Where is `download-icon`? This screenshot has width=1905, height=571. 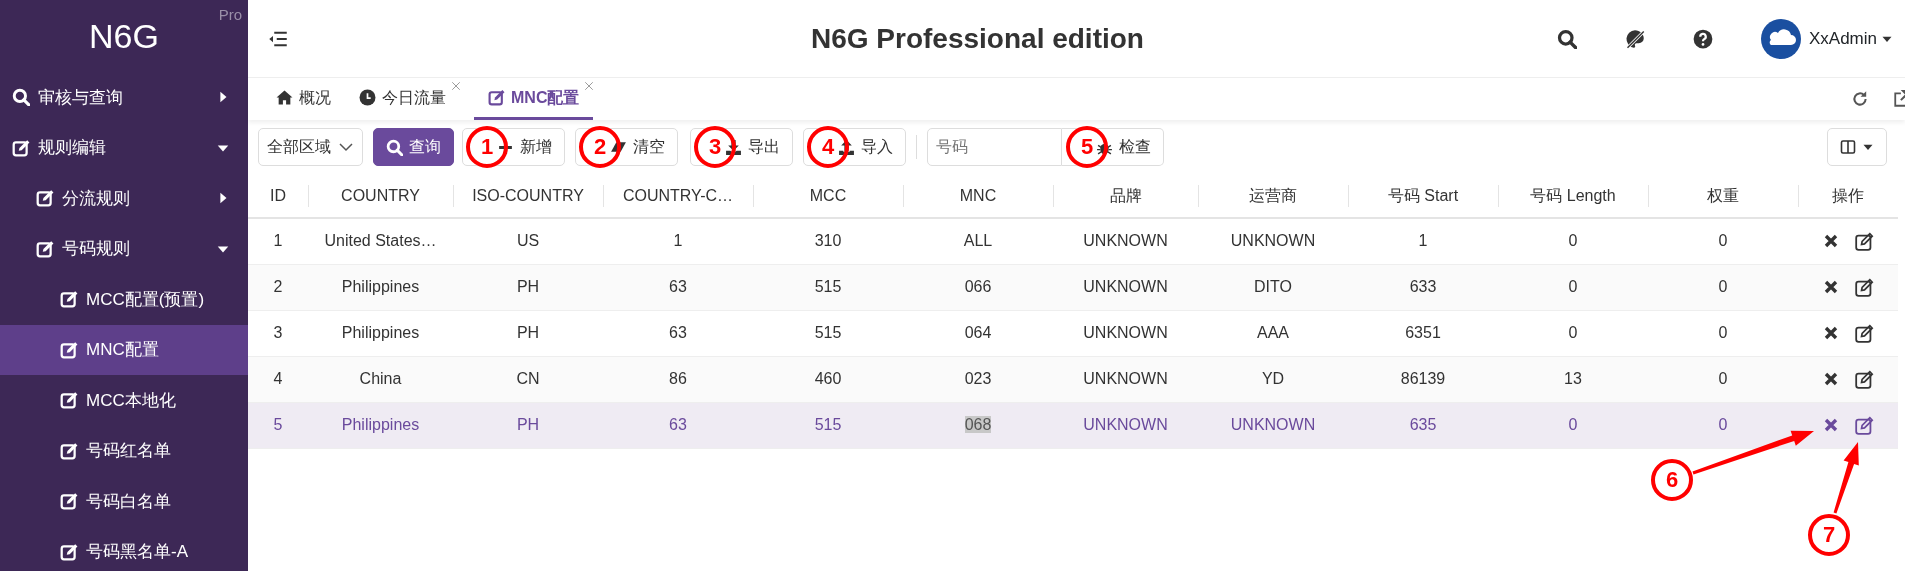 download-icon is located at coordinates (733, 147).